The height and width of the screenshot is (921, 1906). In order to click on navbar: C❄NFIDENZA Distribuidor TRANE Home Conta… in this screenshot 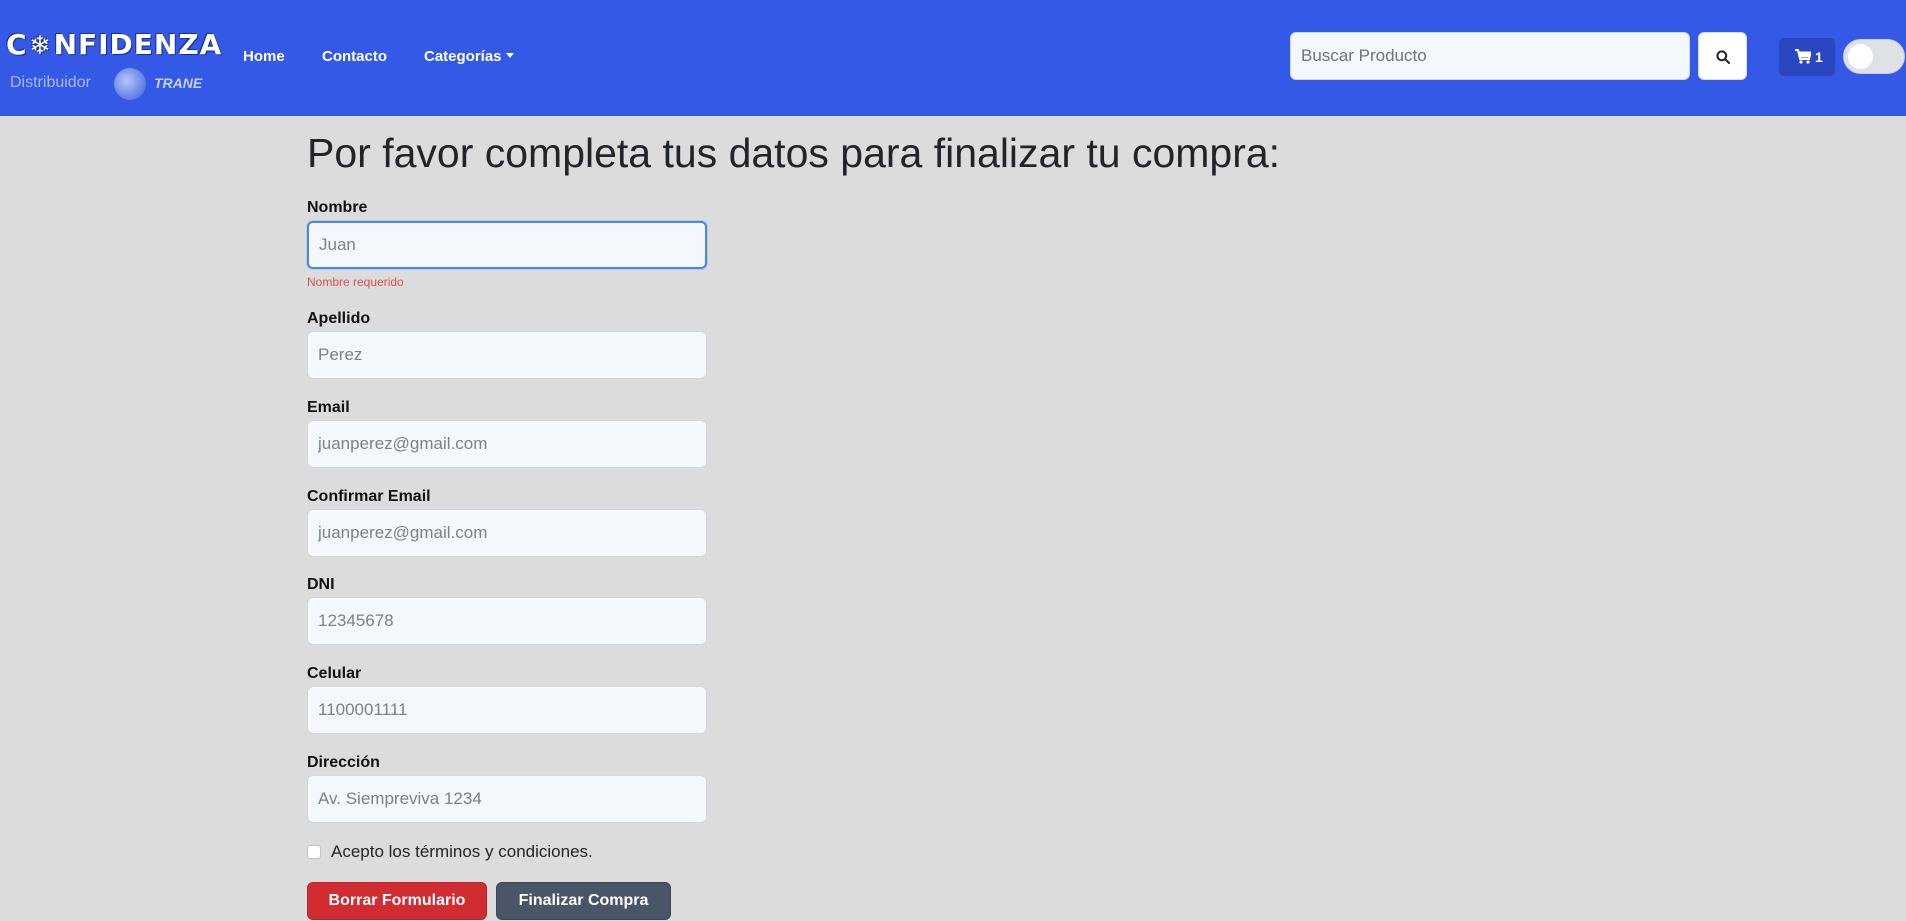, I will do `click(953, 58)`.